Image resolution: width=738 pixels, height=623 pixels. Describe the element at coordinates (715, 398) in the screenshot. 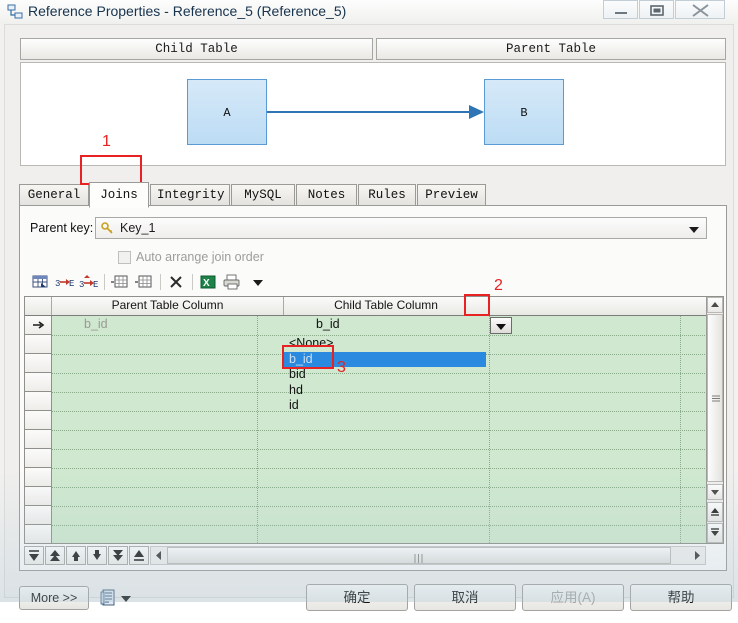

I see `vertical-scrollbar-thumb` at that location.